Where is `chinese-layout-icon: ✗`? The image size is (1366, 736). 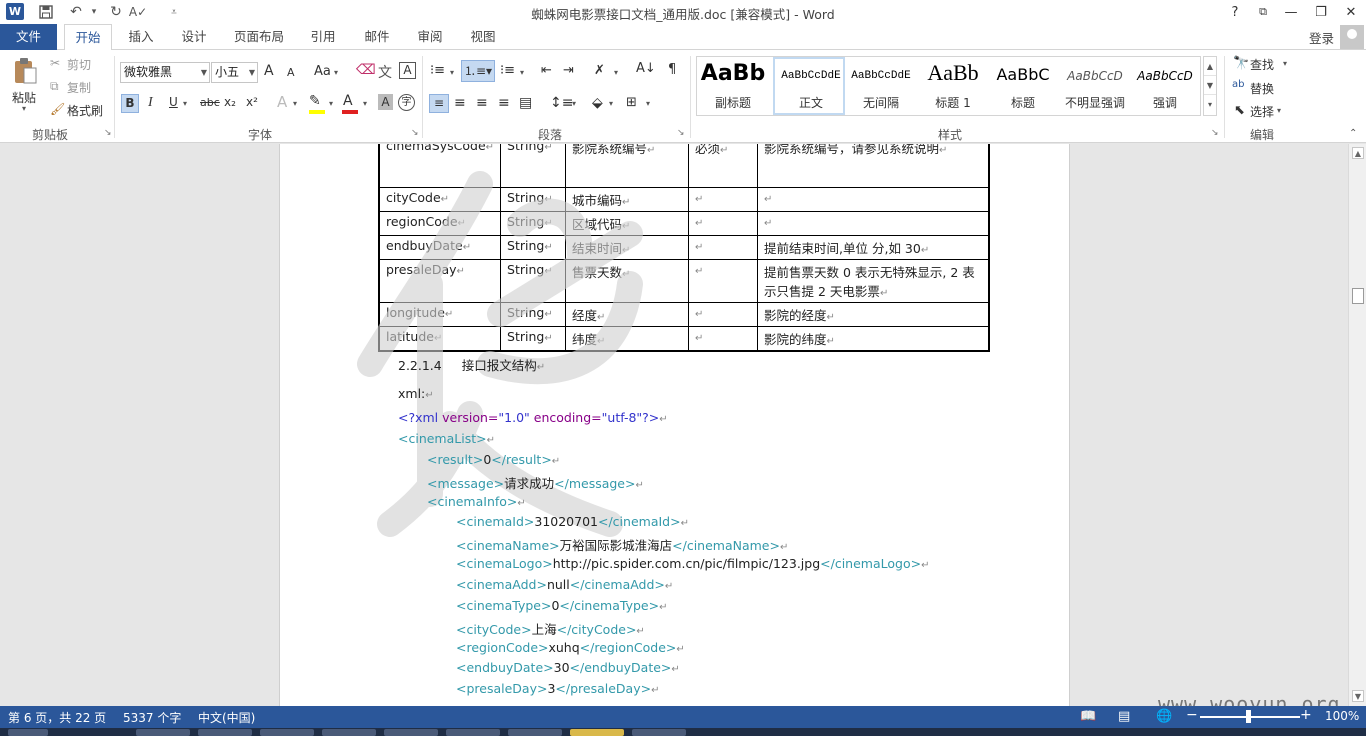 chinese-layout-icon: ✗ is located at coordinates (599, 70).